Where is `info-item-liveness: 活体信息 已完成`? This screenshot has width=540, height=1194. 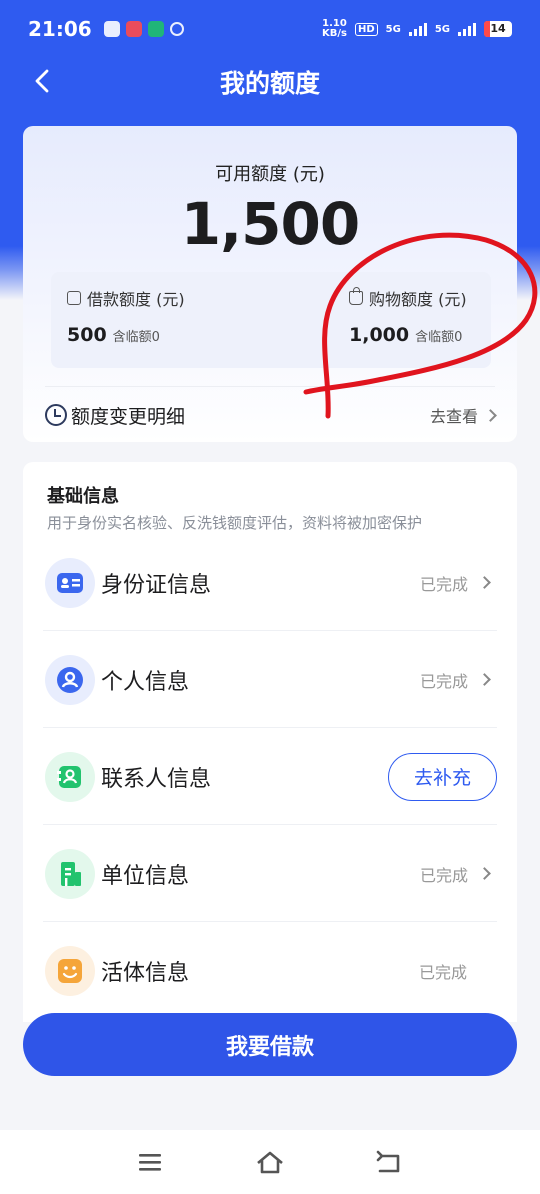 info-item-liveness: 活体信息 已完成 is located at coordinates (270, 970).